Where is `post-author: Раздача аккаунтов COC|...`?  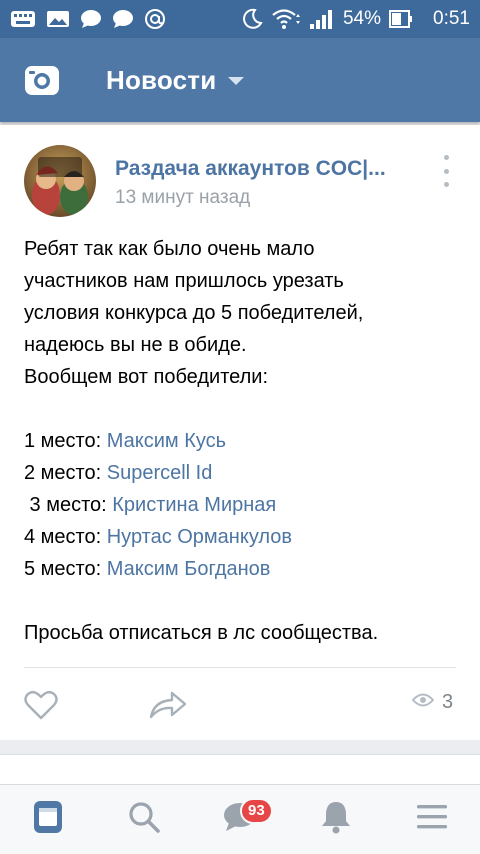
post-author: Раздача аккаунтов COC|... is located at coordinates (260, 169).